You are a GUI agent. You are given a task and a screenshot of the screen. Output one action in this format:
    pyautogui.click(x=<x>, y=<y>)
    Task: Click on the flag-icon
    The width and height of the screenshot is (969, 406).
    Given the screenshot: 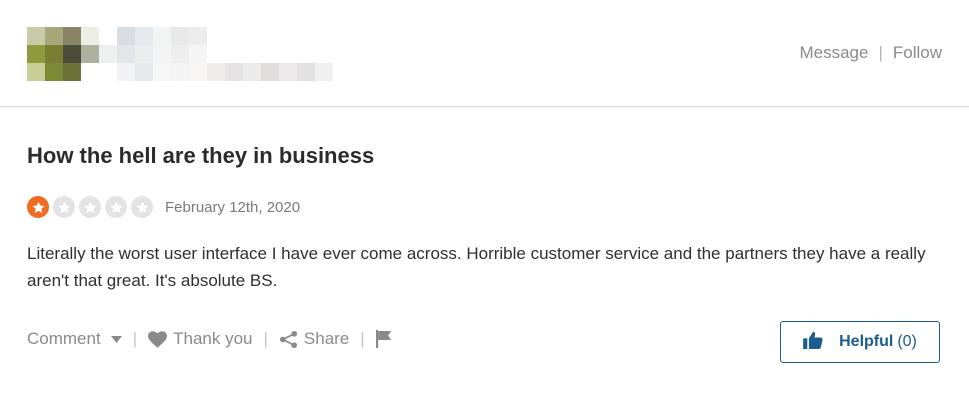 What is the action you would take?
    pyautogui.click(x=383, y=339)
    